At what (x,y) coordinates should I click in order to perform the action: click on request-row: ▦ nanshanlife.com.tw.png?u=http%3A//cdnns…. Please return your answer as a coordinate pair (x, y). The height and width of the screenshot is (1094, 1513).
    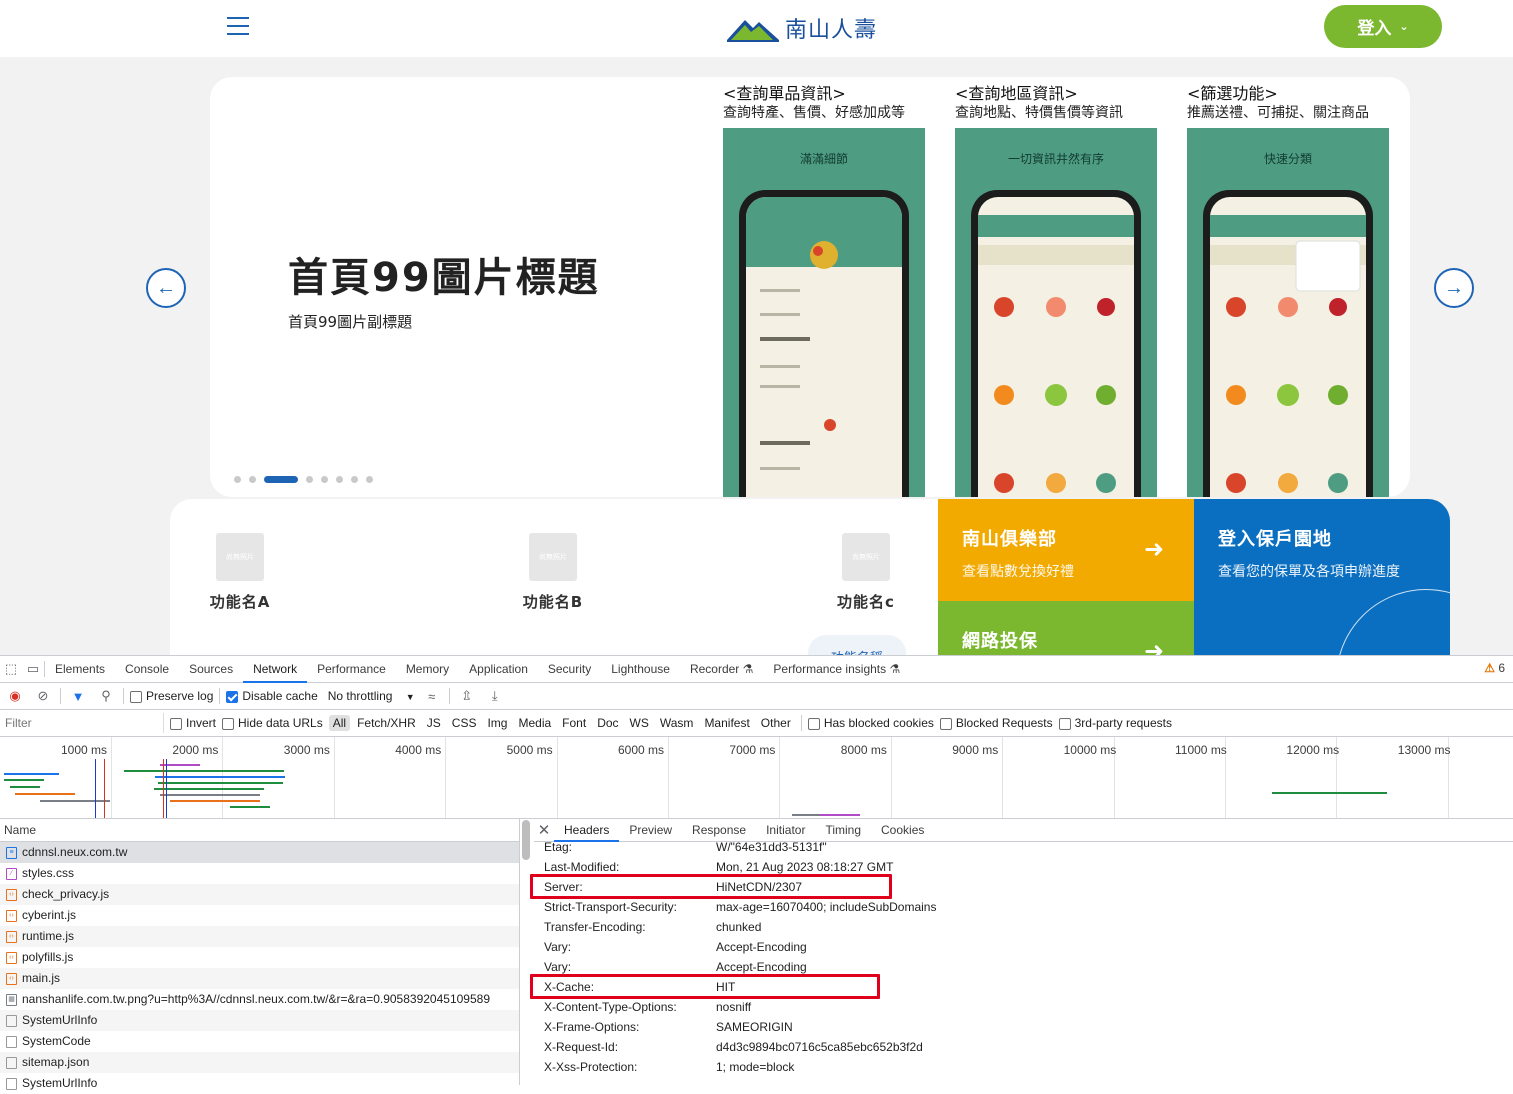
    Looking at the image, I should click on (259, 999).